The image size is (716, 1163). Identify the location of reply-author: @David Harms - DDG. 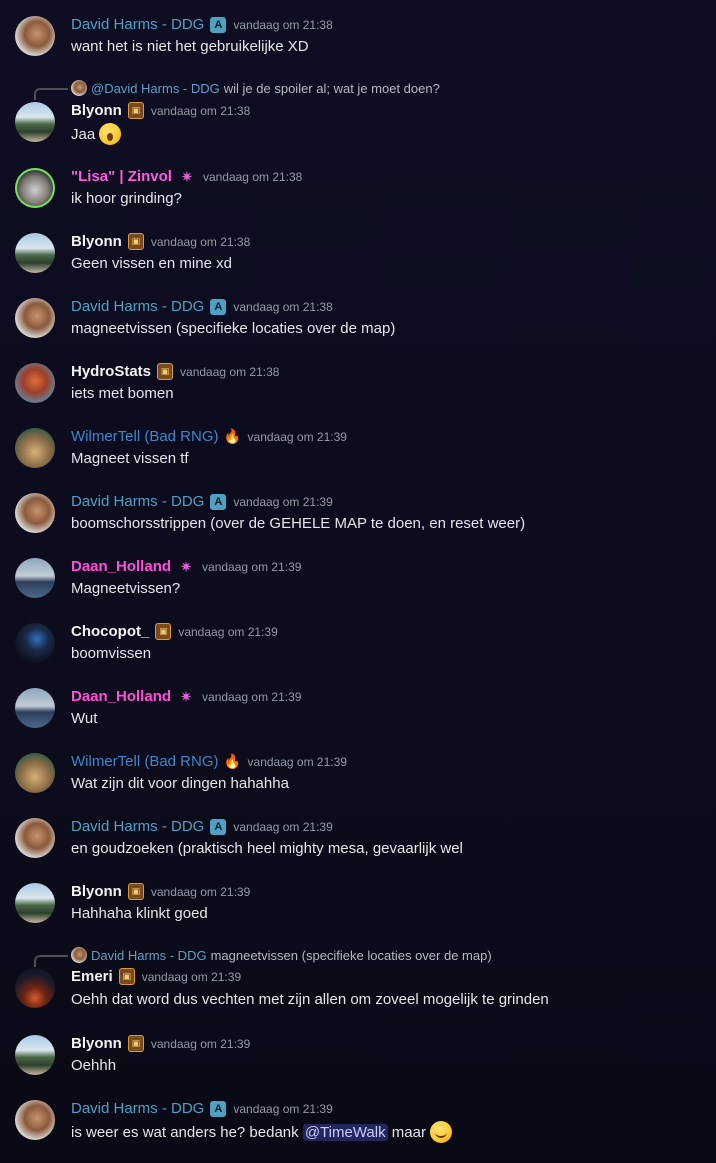
(155, 88).